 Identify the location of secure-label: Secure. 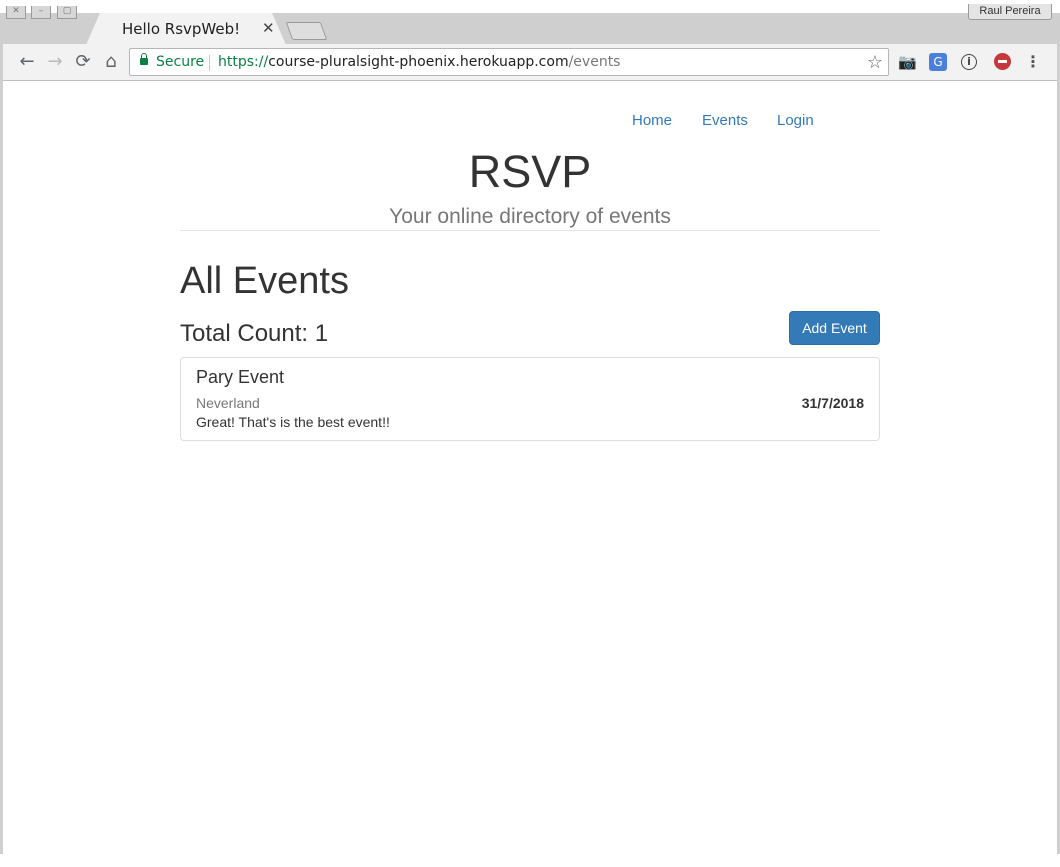
(180, 62).